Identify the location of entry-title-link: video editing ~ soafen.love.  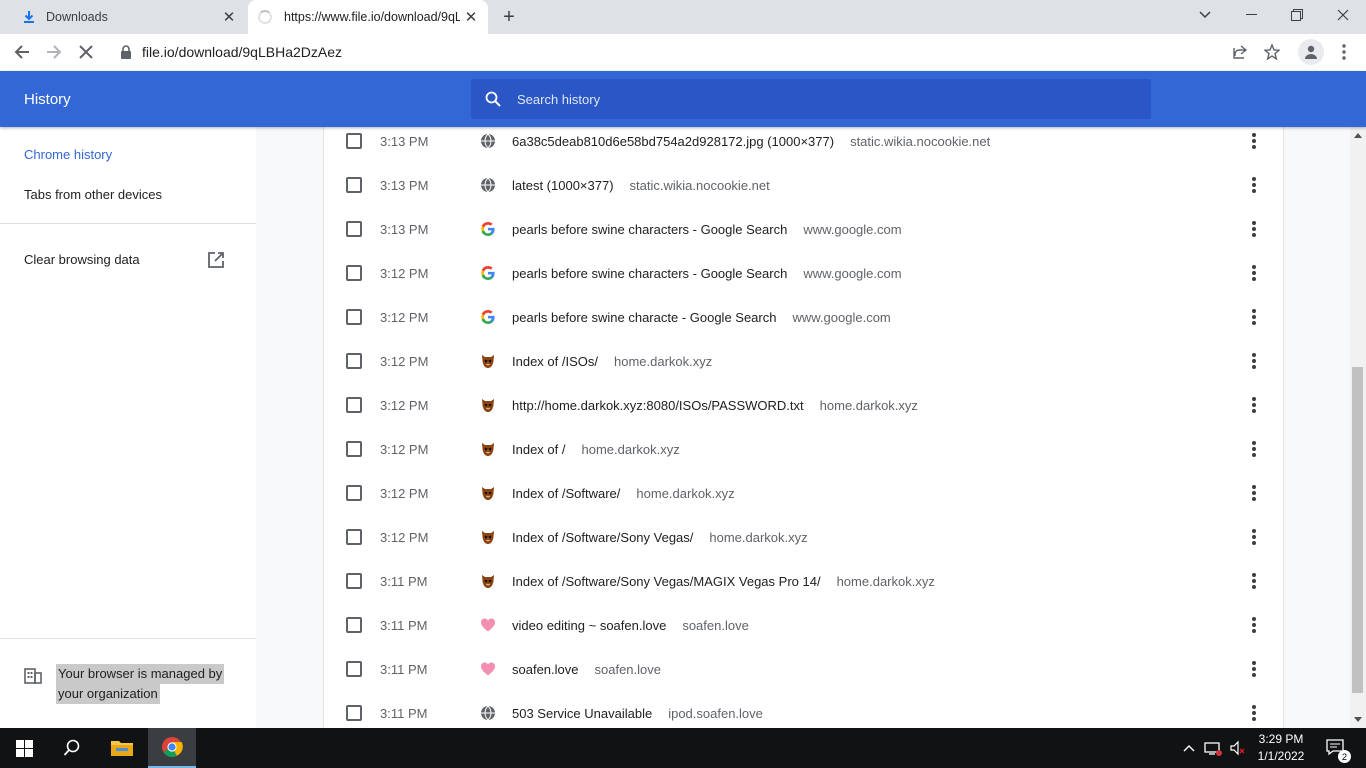
(589, 625).